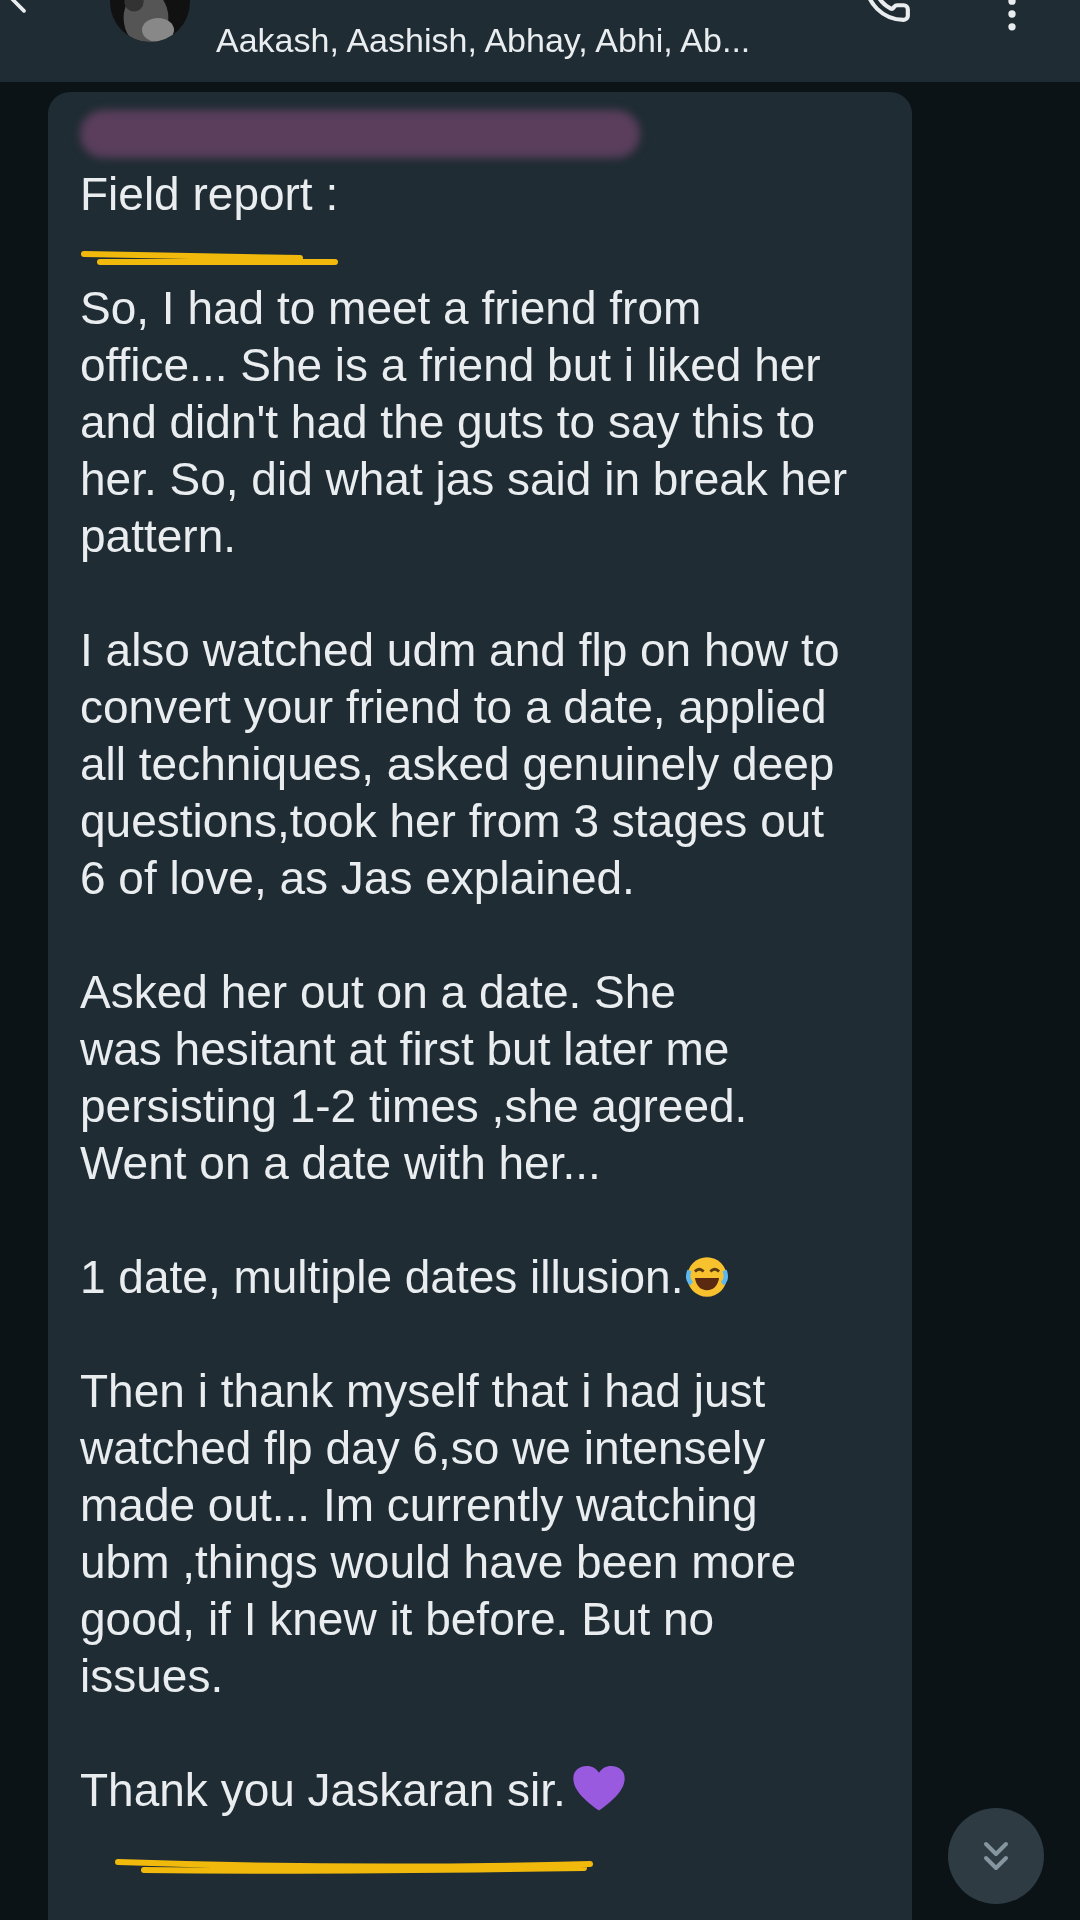 The width and height of the screenshot is (1080, 1920). Describe the element at coordinates (382, 1277) in the screenshot. I see `message-text: 1 date, multiple dates illusion.` at that location.